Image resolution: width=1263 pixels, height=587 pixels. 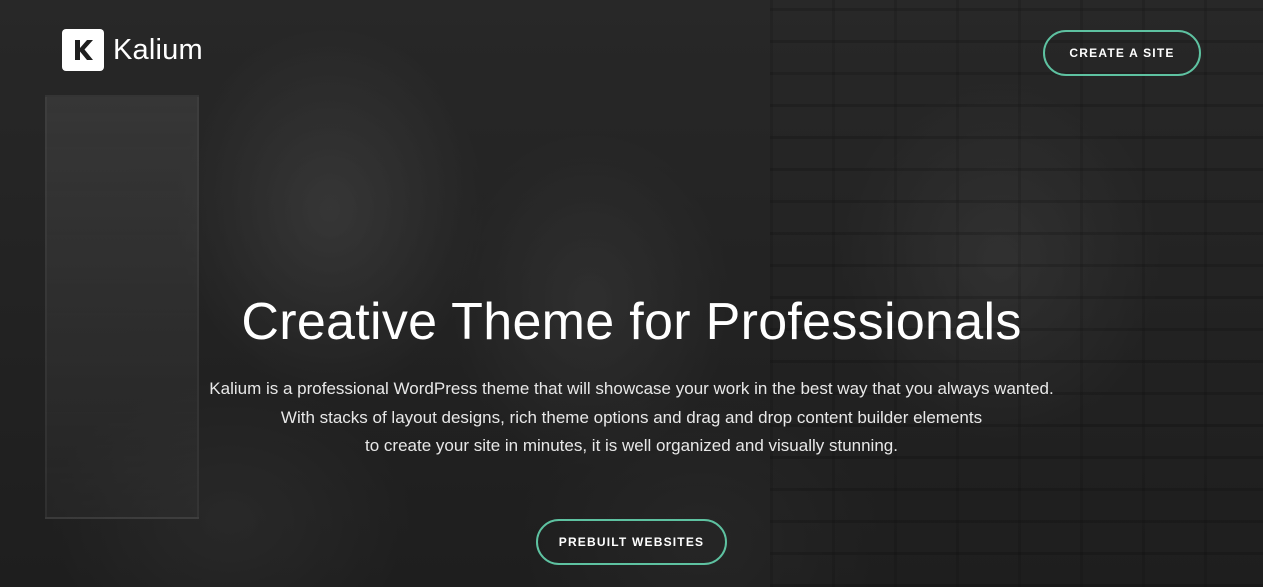 What do you see at coordinates (83, 50) in the screenshot?
I see `kalium-k-icon` at bounding box center [83, 50].